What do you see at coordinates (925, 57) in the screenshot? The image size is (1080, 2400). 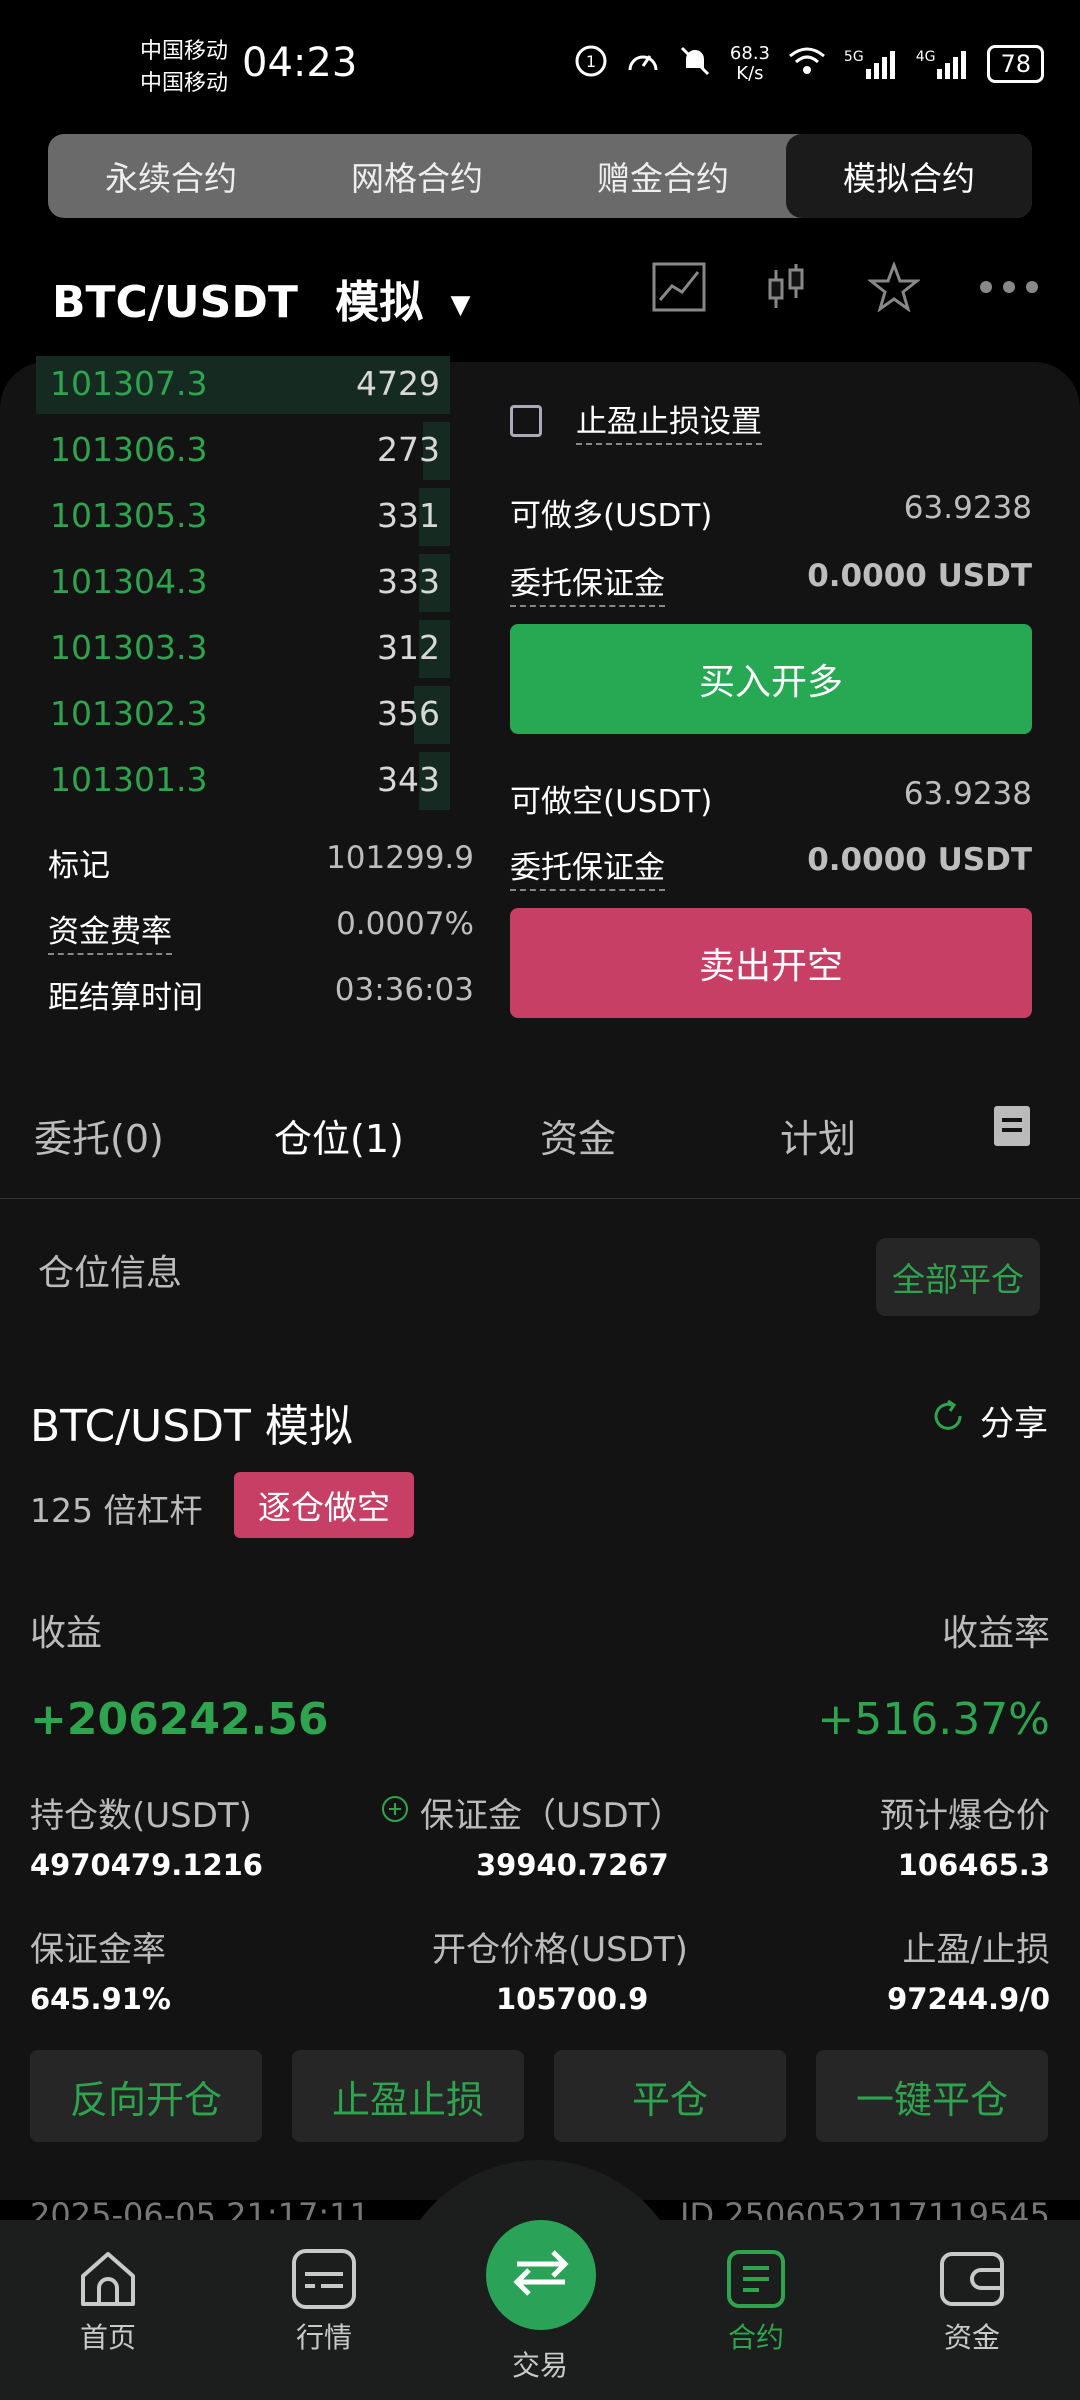 I see `signal-4g-label: 4G` at bounding box center [925, 57].